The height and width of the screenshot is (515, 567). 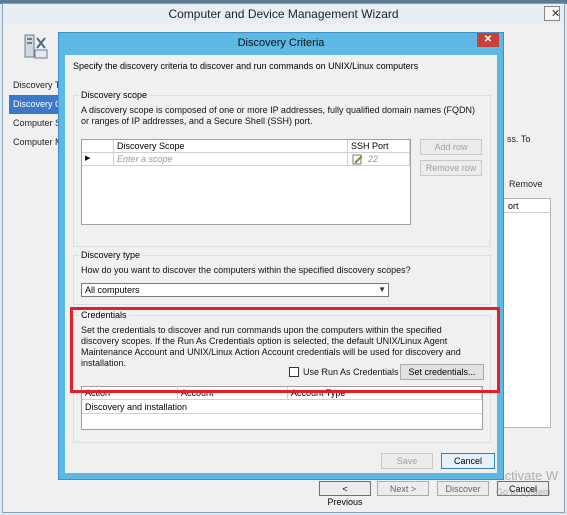 What do you see at coordinates (231, 146) in the screenshot?
I see `column-discovery-scope: Discovery Scope` at bounding box center [231, 146].